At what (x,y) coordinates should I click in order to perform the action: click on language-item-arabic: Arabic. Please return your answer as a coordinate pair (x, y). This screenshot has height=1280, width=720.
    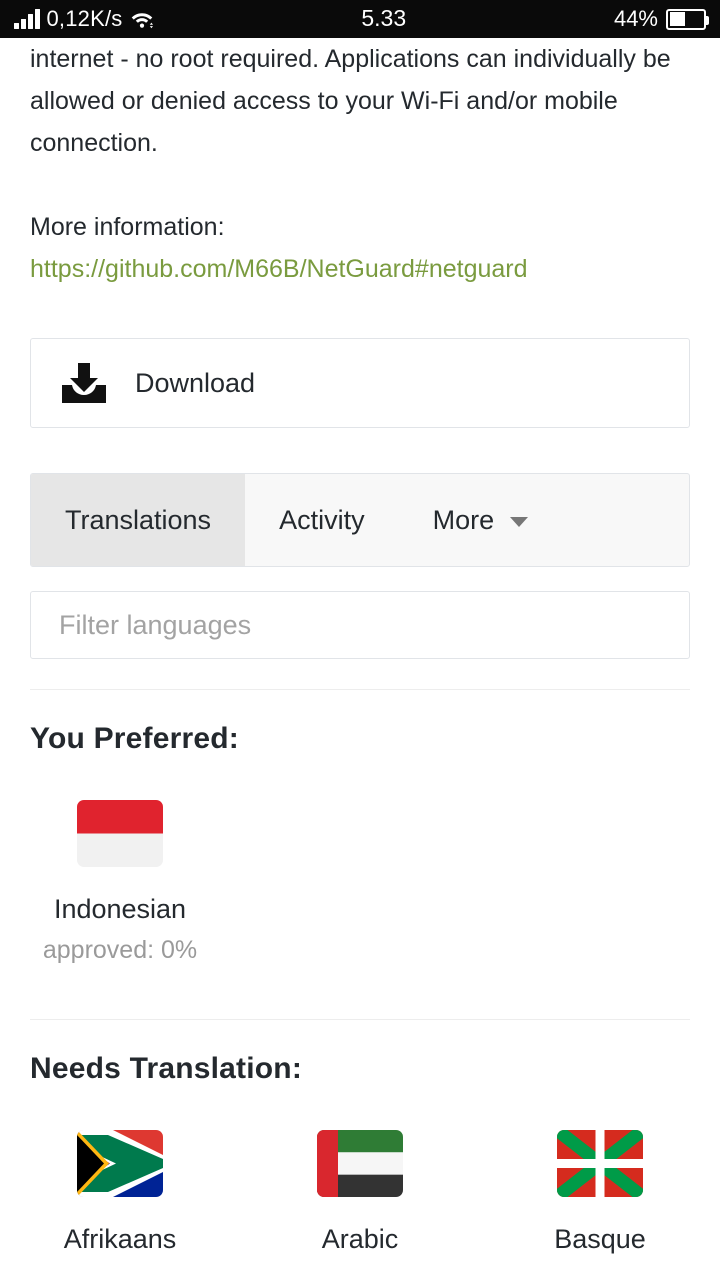
    Looking at the image, I should click on (360, 1192).